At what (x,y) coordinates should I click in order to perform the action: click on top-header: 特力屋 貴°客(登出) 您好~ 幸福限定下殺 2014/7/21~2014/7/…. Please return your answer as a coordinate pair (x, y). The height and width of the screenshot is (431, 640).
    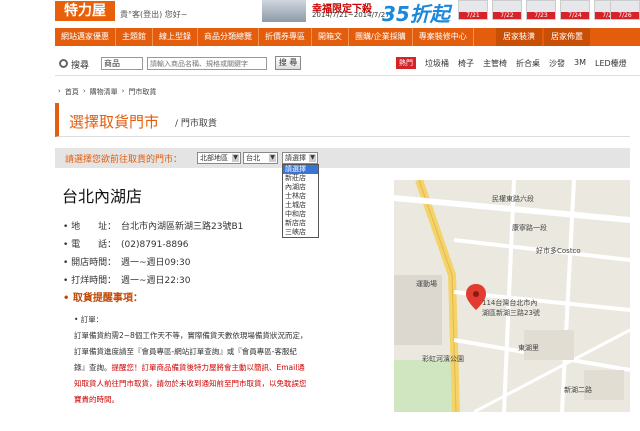
    Looking at the image, I should click on (320, 13).